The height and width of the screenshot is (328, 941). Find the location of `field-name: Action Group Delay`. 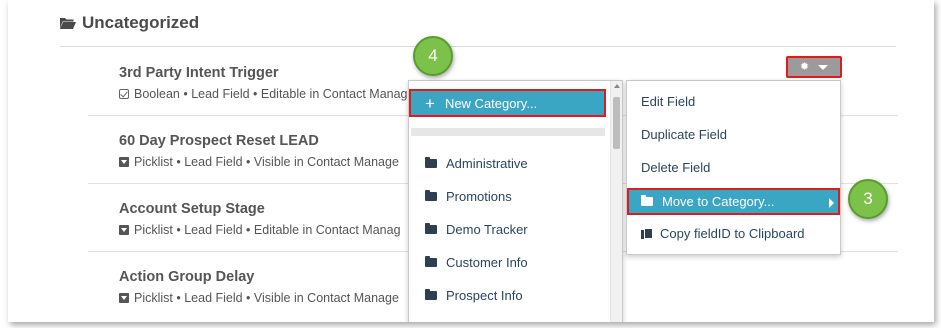

field-name: Action Group Delay is located at coordinates (187, 277).